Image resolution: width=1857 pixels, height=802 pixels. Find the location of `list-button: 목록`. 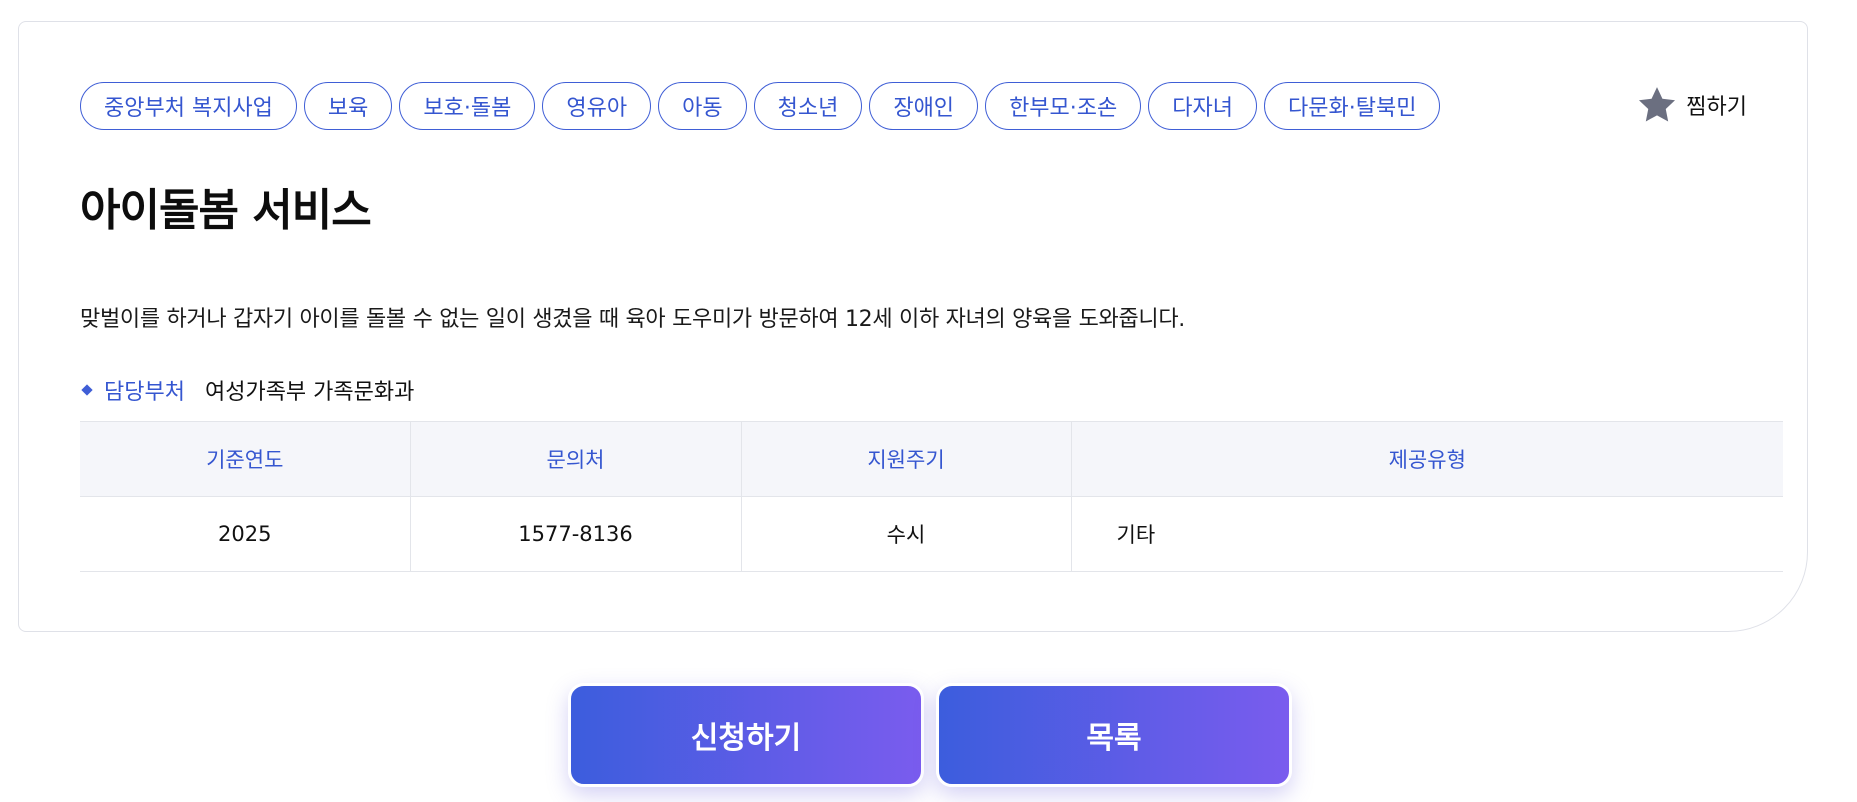

list-button: 목록 is located at coordinates (1114, 735).